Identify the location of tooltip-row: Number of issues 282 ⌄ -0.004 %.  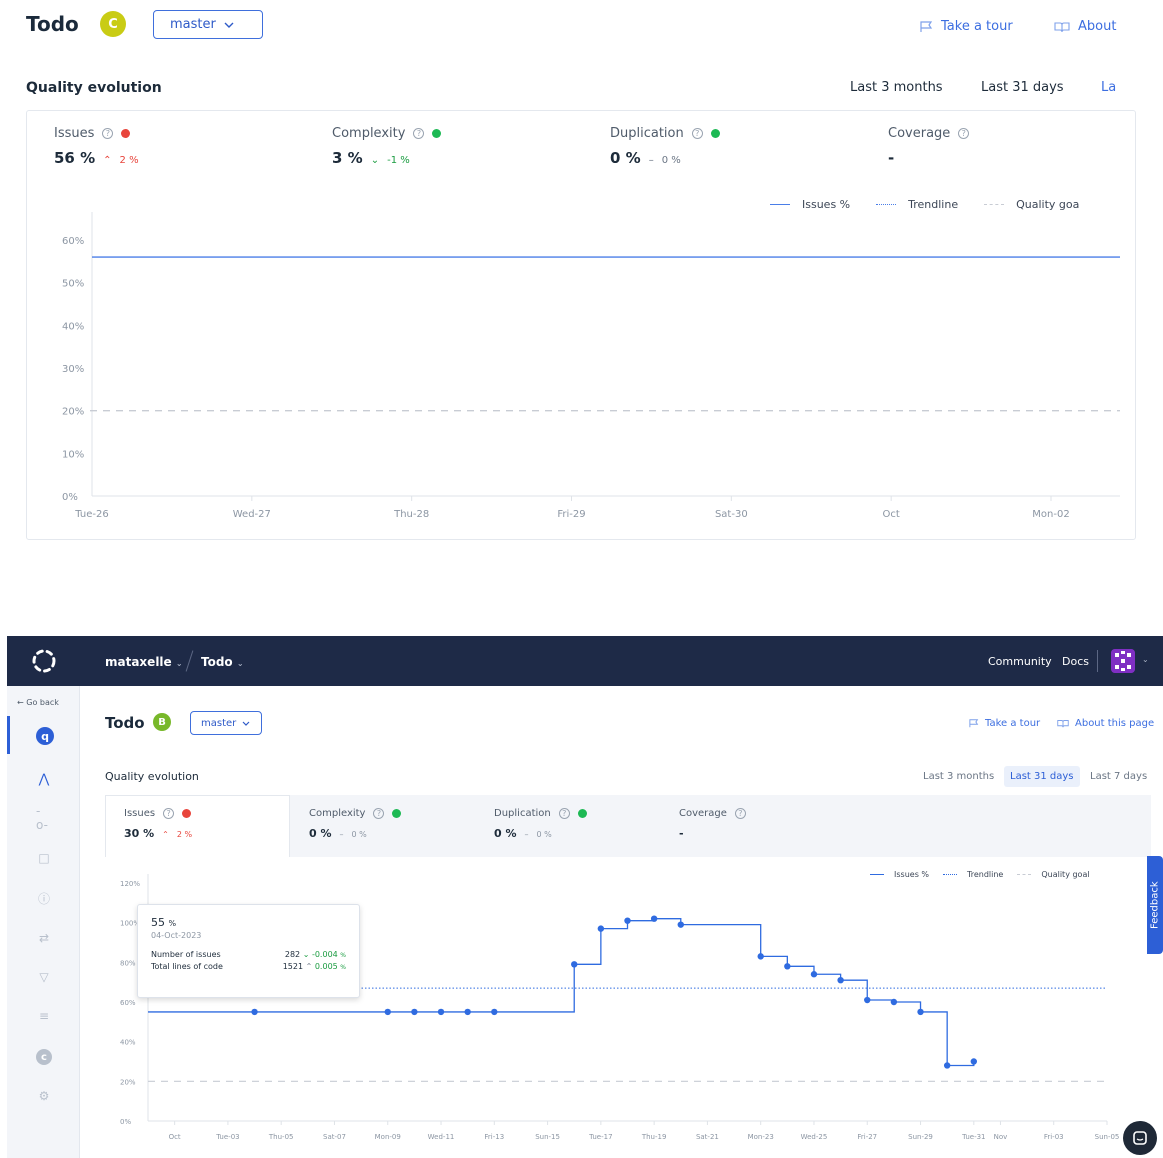
(248, 954).